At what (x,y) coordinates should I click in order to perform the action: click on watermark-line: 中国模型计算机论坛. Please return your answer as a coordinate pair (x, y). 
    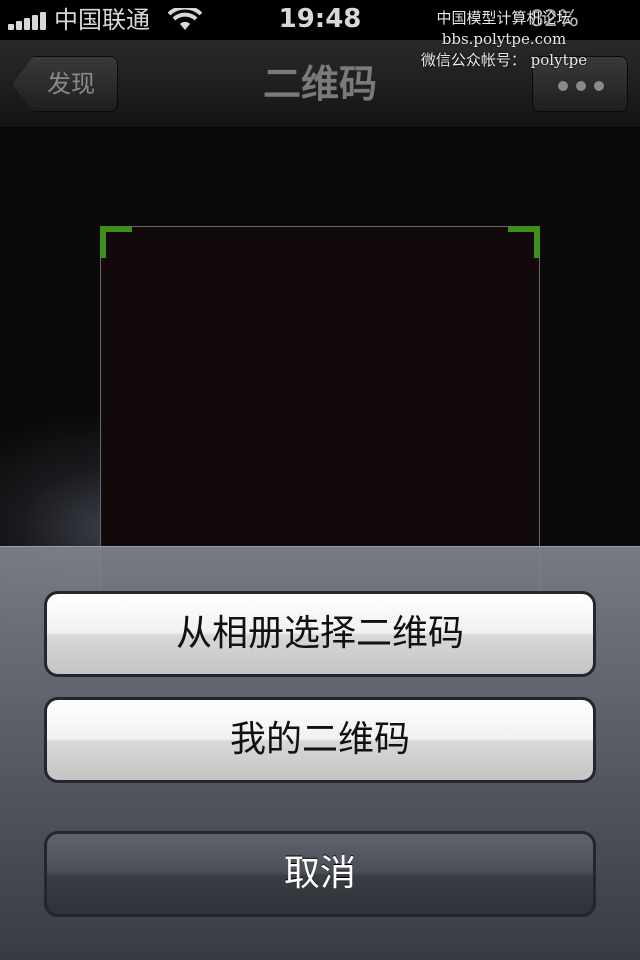
    Looking at the image, I should click on (504, 18).